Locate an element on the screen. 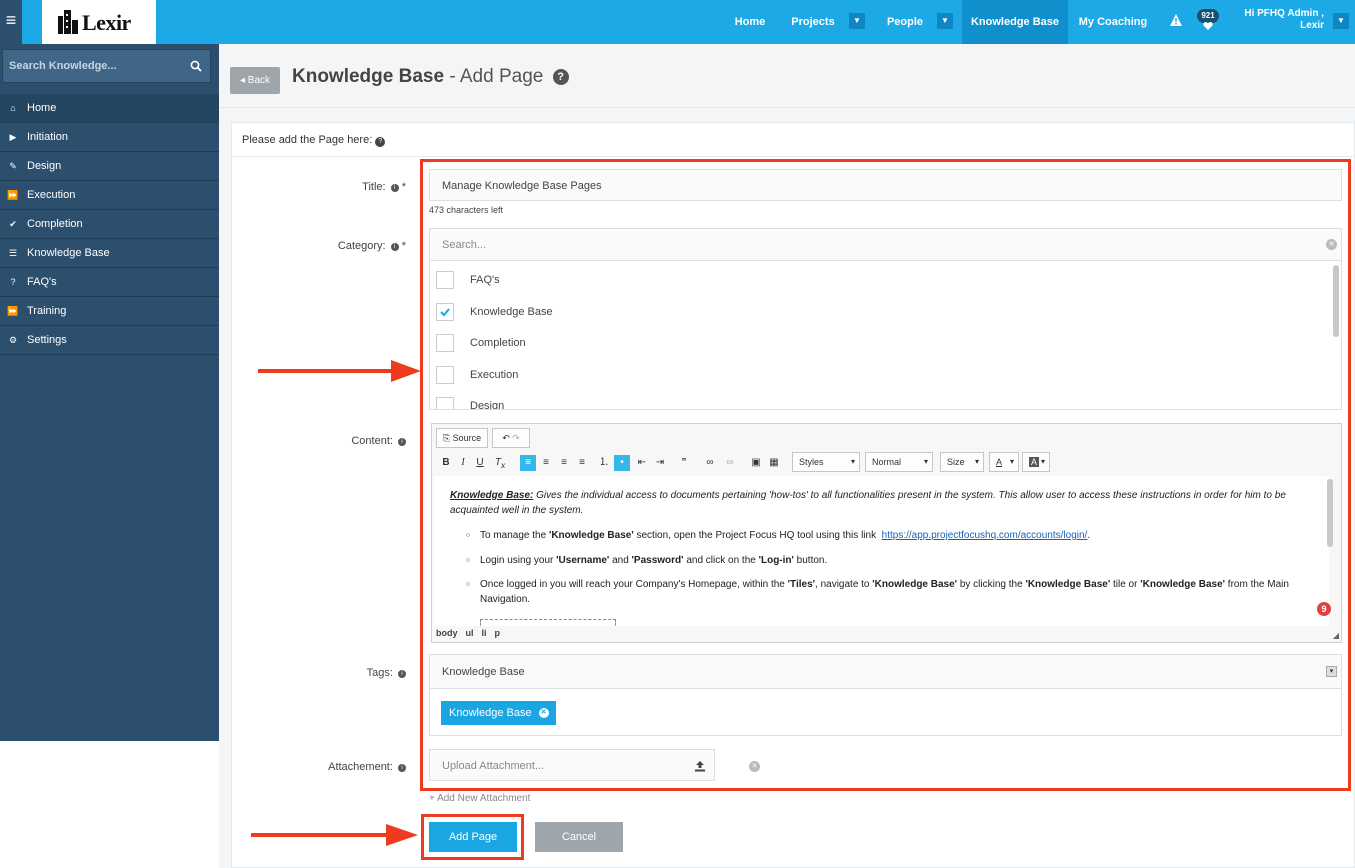 This screenshot has height=868, width=1355. divider is located at coordinates (793, 156).